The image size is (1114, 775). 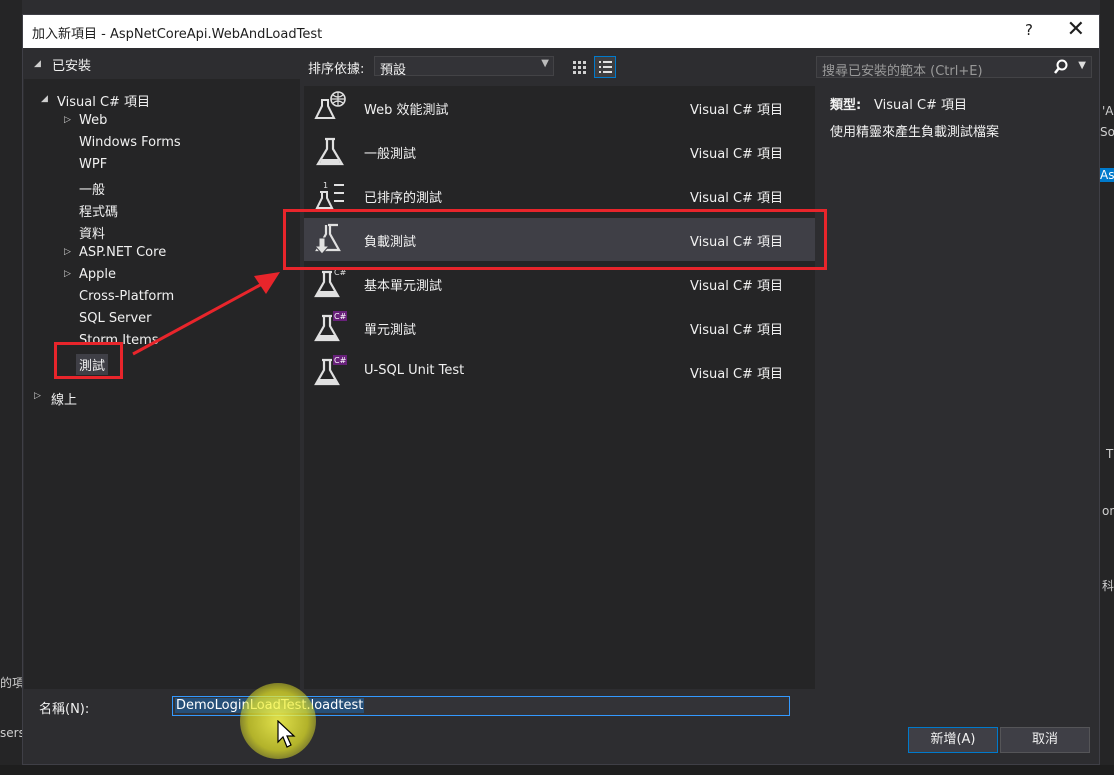 I want to click on annotation-arrow-icon, so click(x=206, y=314).